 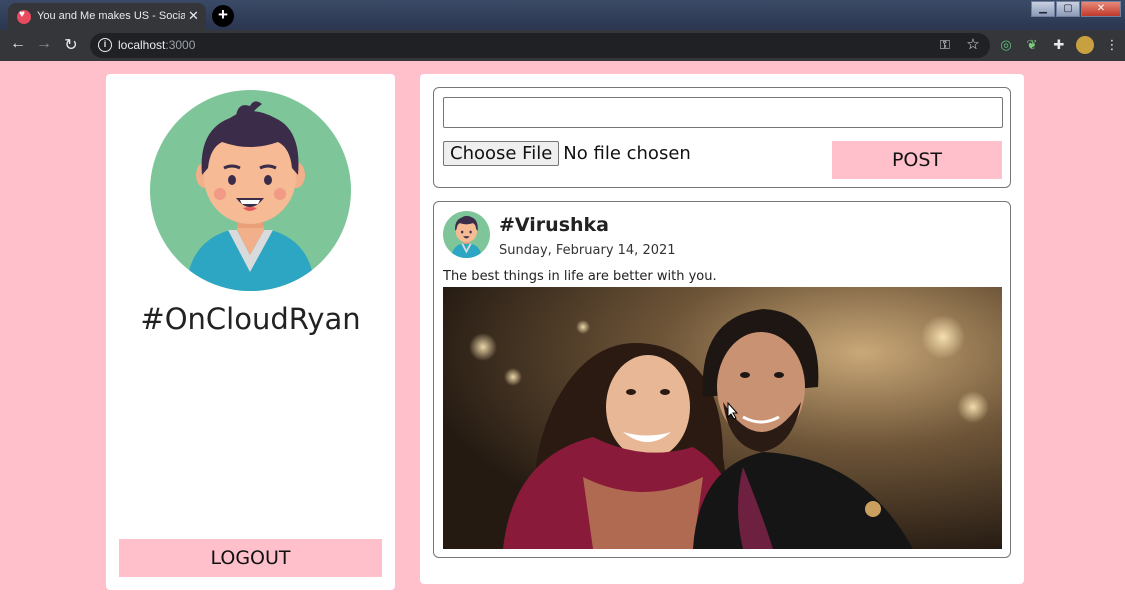 I want to click on choose-file-button: Choose File, so click(x=501, y=153).